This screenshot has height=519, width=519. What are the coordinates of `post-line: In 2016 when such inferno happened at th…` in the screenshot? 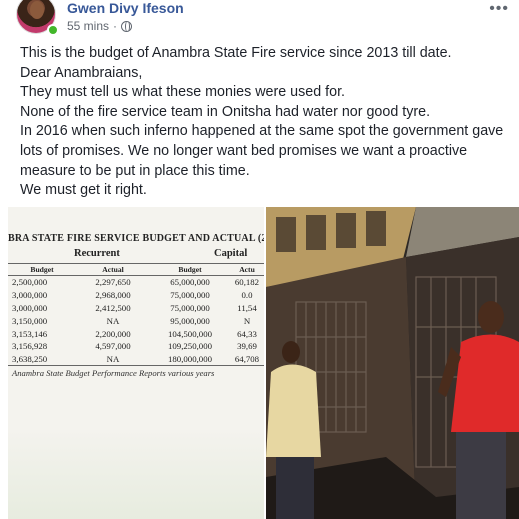 It's located at (262, 131).